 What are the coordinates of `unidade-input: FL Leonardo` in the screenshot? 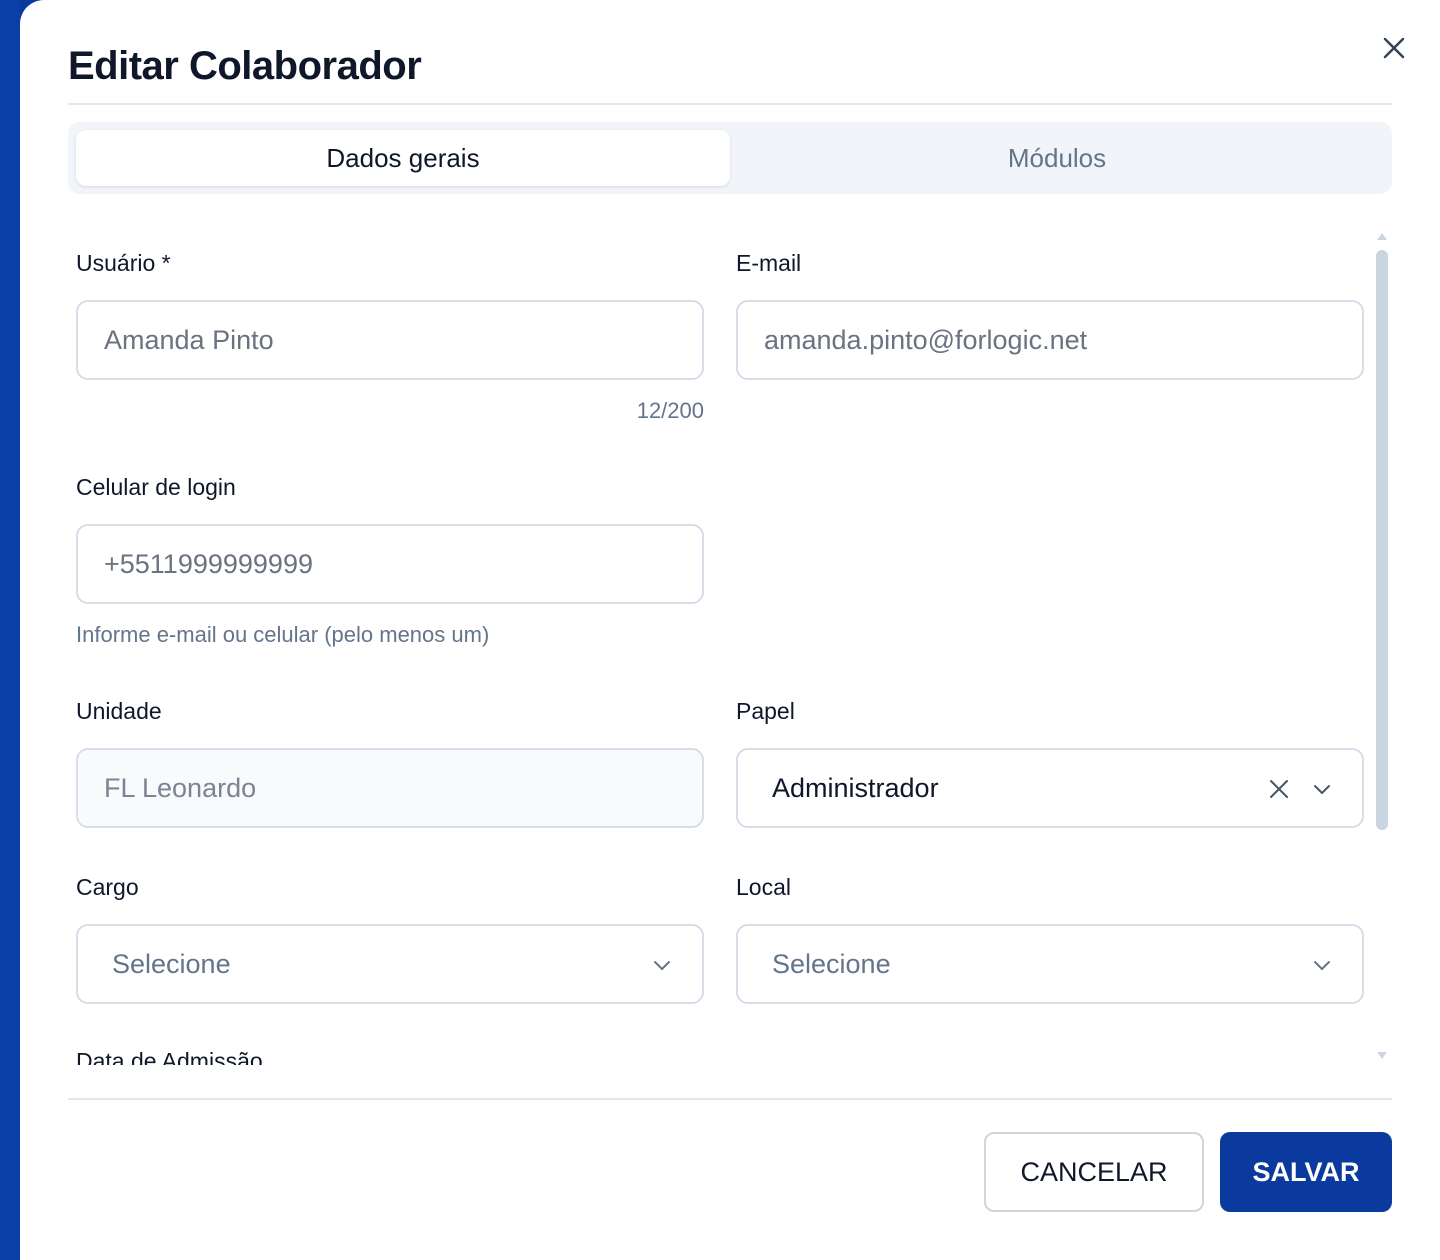 It's located at (390, 788).